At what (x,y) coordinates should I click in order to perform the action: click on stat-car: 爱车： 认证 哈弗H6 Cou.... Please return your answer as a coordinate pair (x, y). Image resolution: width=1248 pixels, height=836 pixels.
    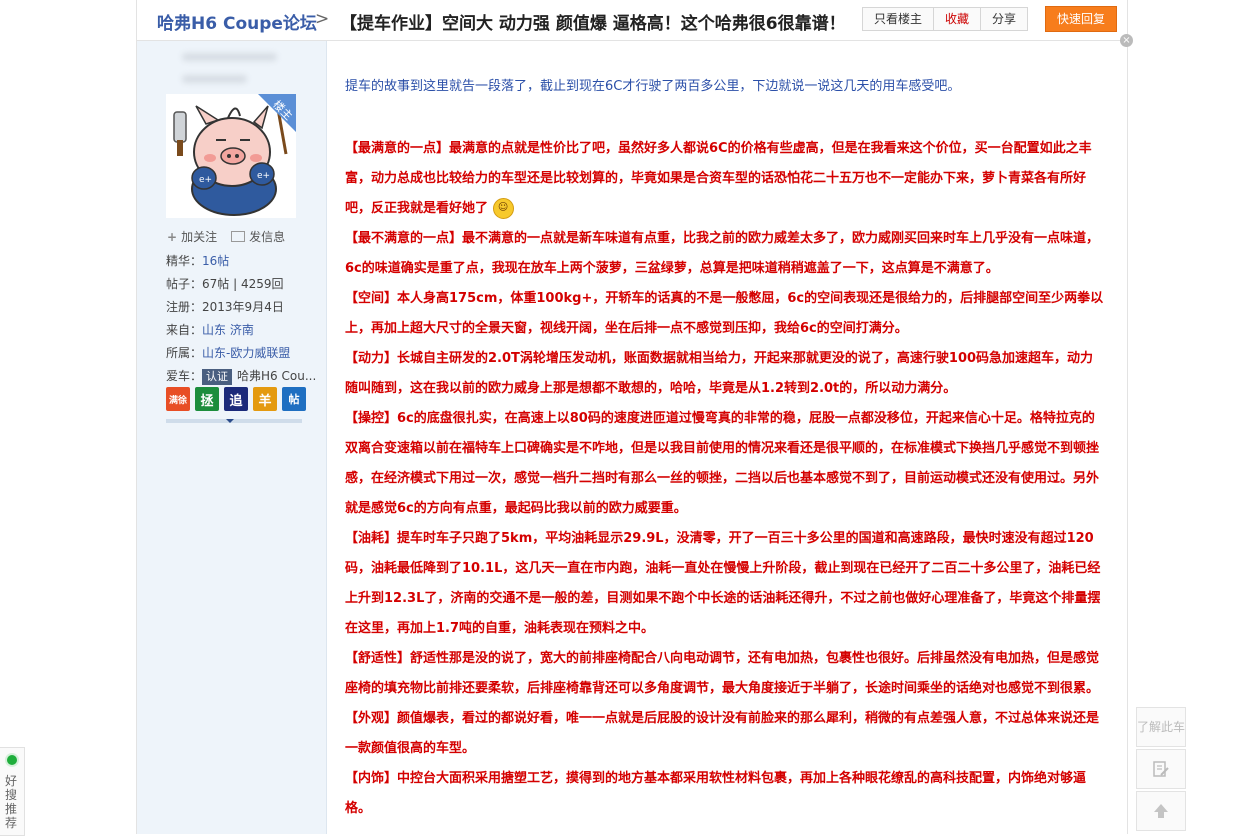
    Looking at the image, I should click on (241, 377).